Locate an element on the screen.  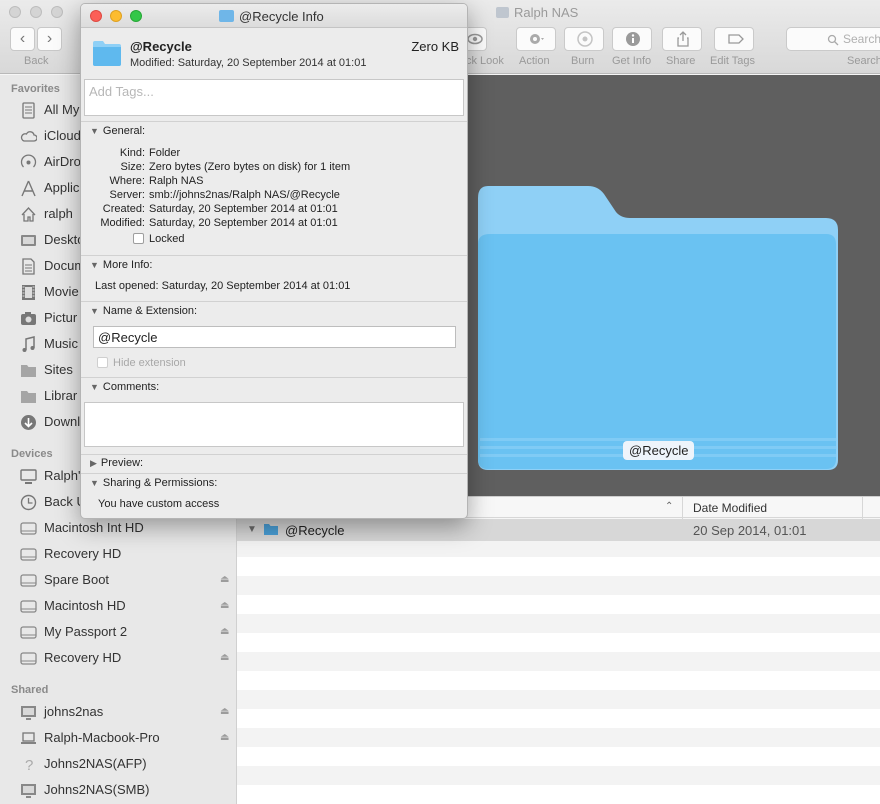
sidebar-item-dev-7: Recovery HD ⏏ is located at coordinates (118, 659).